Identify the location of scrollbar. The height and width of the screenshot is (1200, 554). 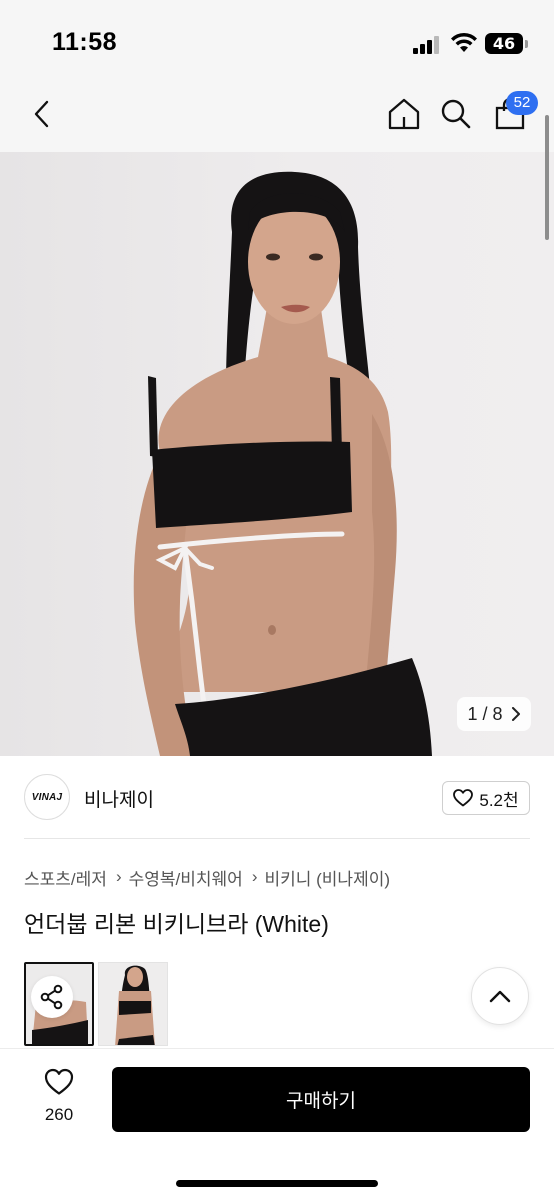
(547, 177).